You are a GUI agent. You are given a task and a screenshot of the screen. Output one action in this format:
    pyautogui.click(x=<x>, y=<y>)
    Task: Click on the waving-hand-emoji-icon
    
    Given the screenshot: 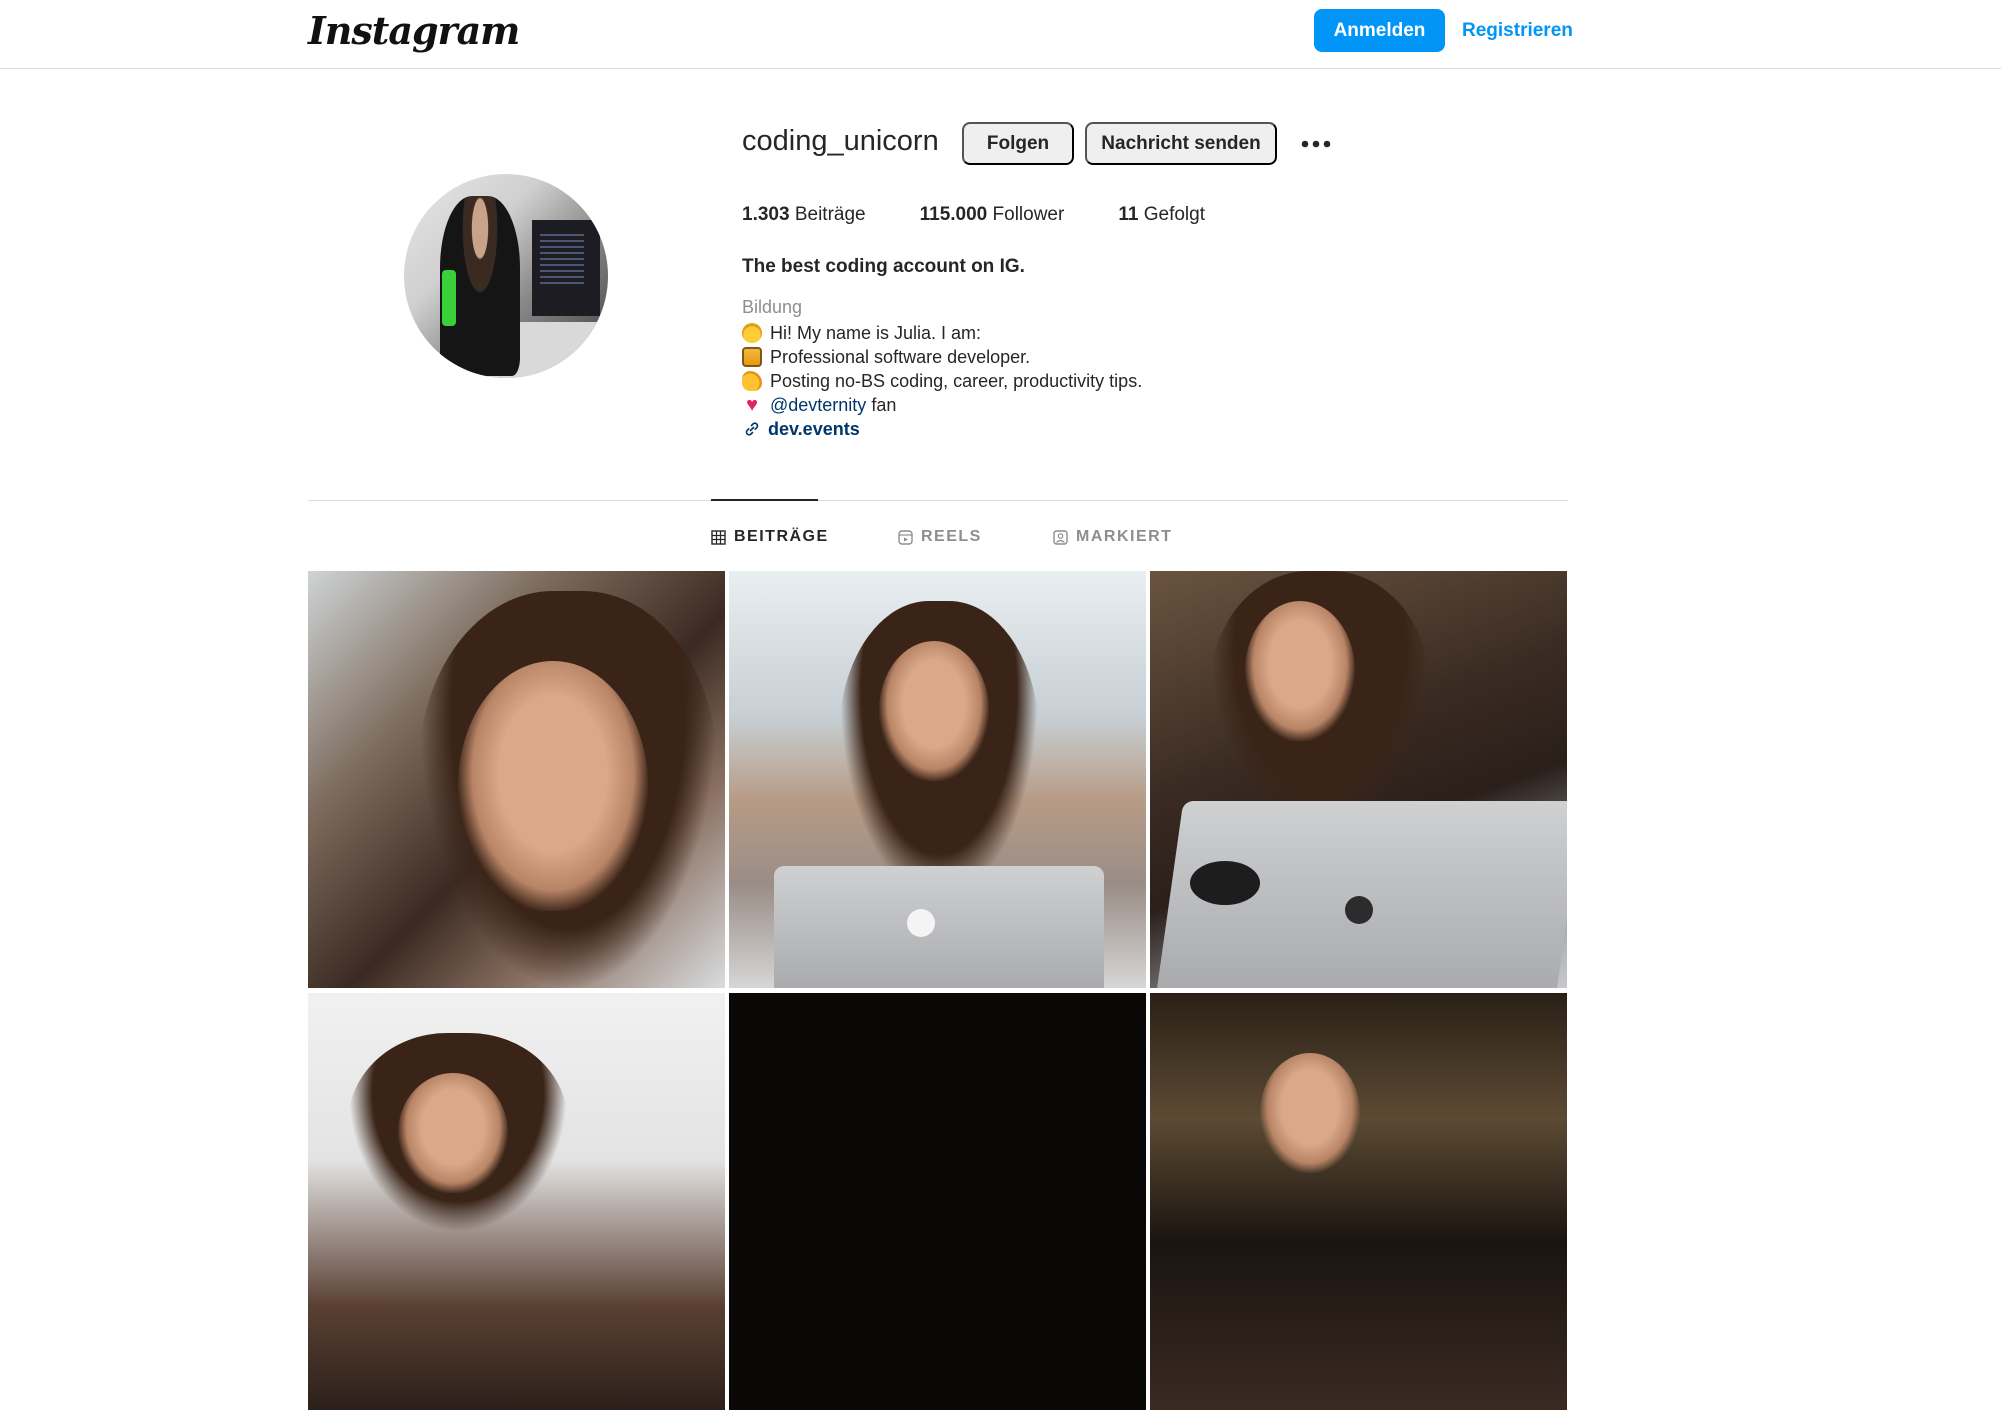 What is the action you would take?
    pyautogui.click(x=752, y=333)
    